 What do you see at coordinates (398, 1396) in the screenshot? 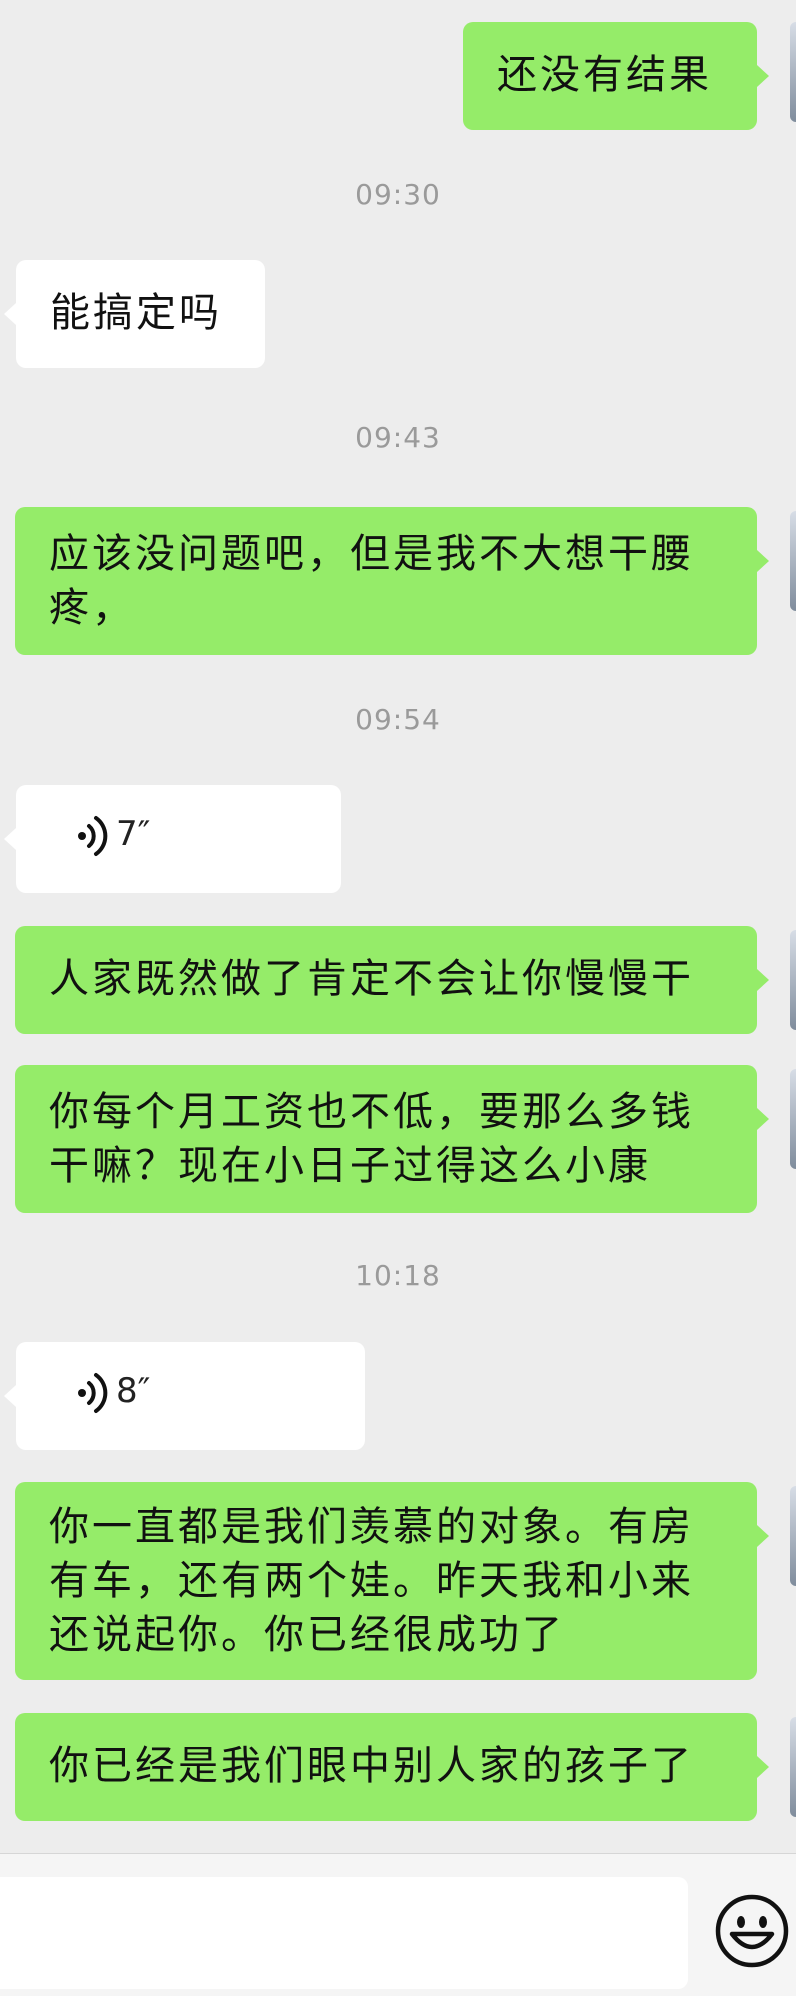
I see `voice-message-incoming: 8″` at bounding box center [398, 1396].